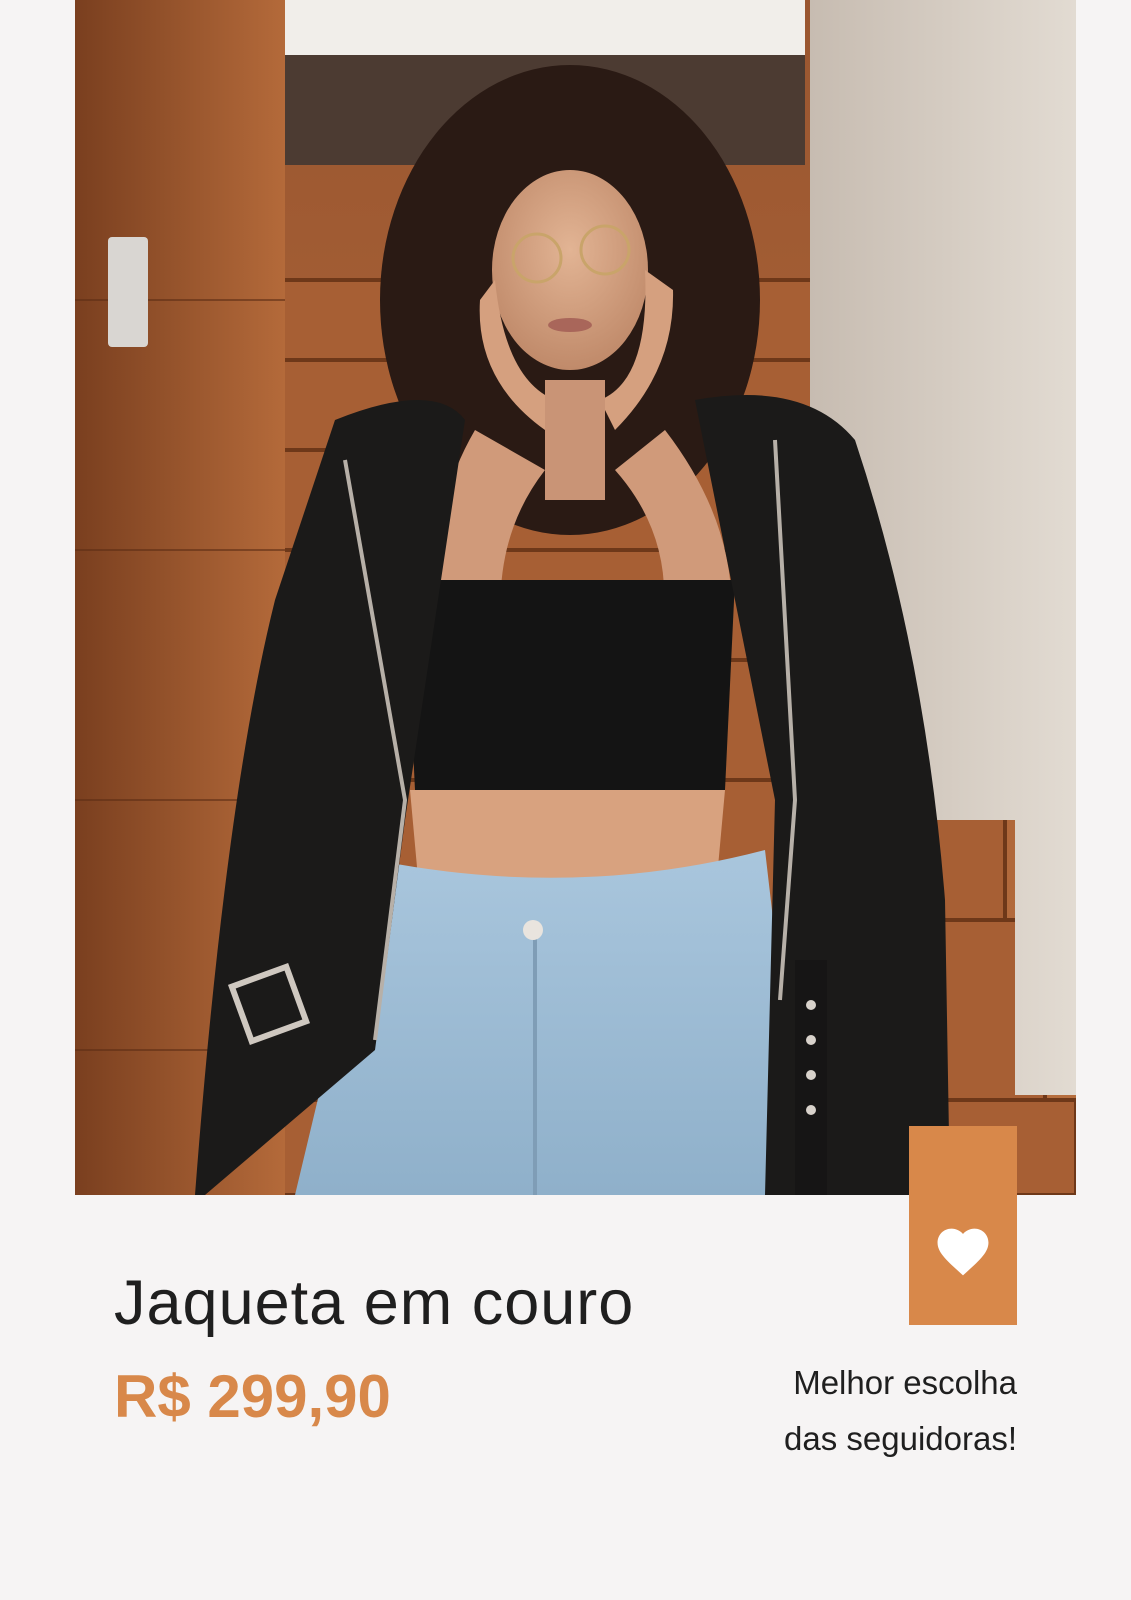  I want to click on product-name: Jaqueta em couro, so click(374, 1303).